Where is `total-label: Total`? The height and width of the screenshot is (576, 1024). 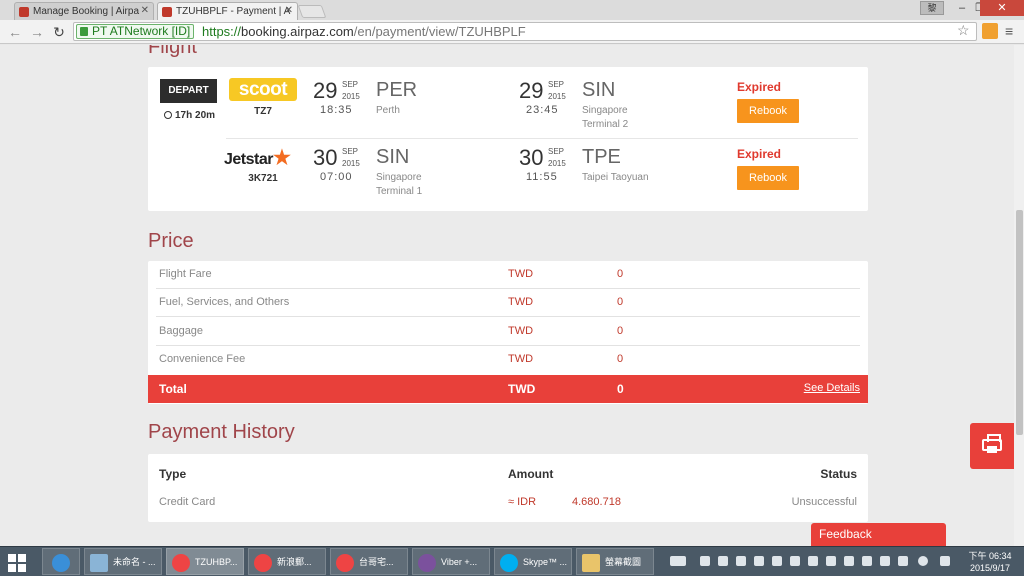
total-label: Total is located at coordinates (173, 389).